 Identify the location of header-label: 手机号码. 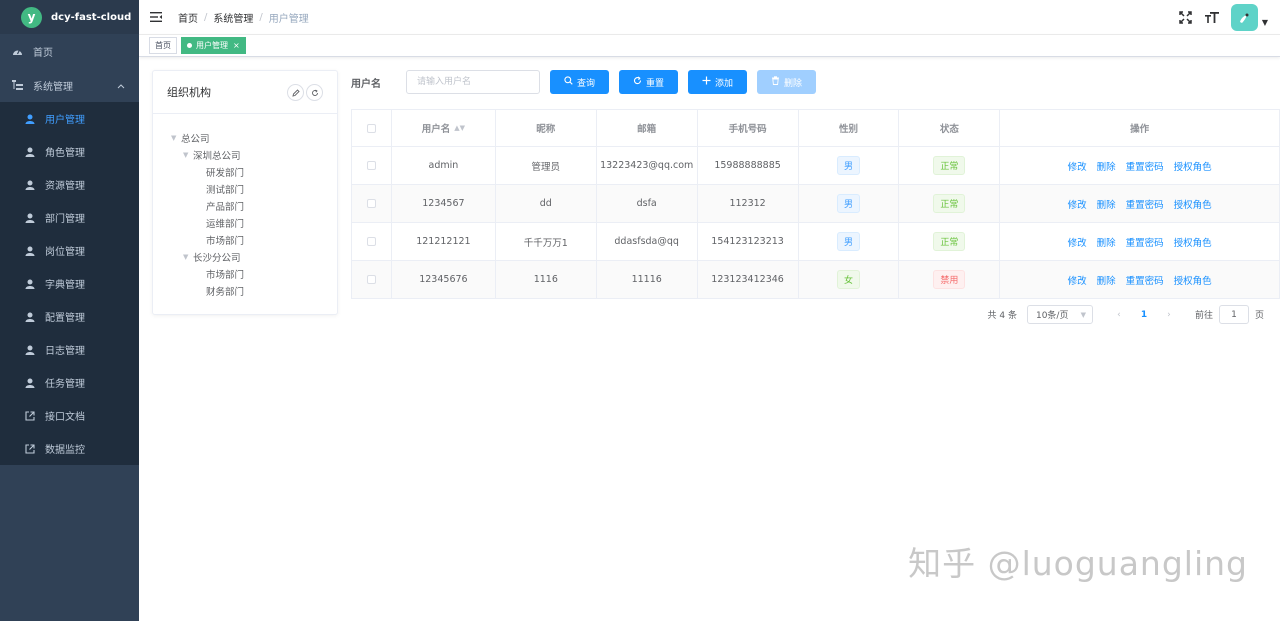
(747, 129).